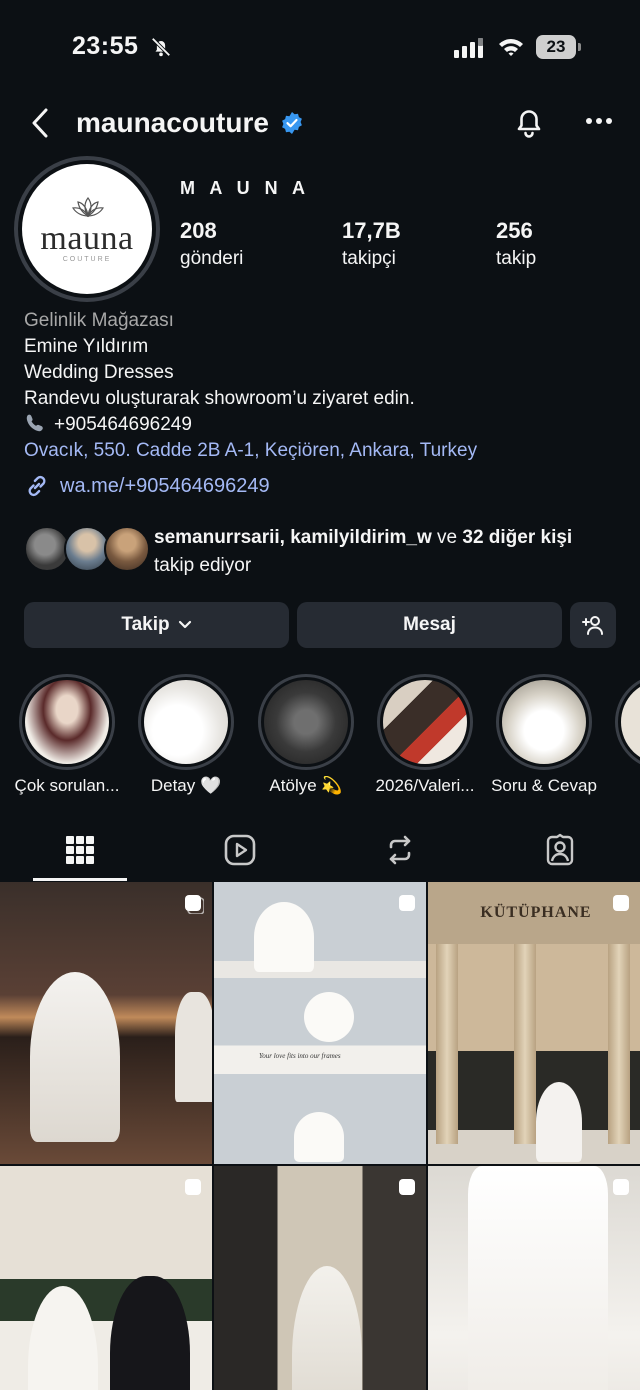 The image size is (640, 1390). What do you see at coordinates (320, 48) in the screenshot?
I see `status-bar: 23:55 23` at bounding box center [320, 48].